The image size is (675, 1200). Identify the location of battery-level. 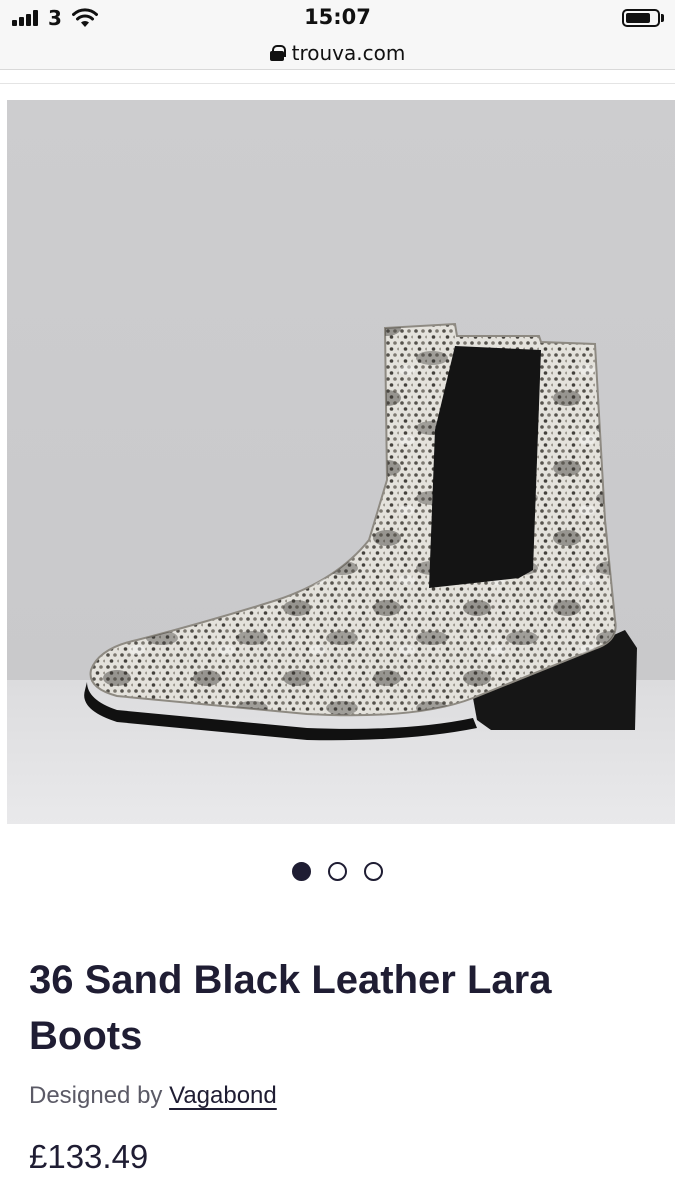
(638, 18).